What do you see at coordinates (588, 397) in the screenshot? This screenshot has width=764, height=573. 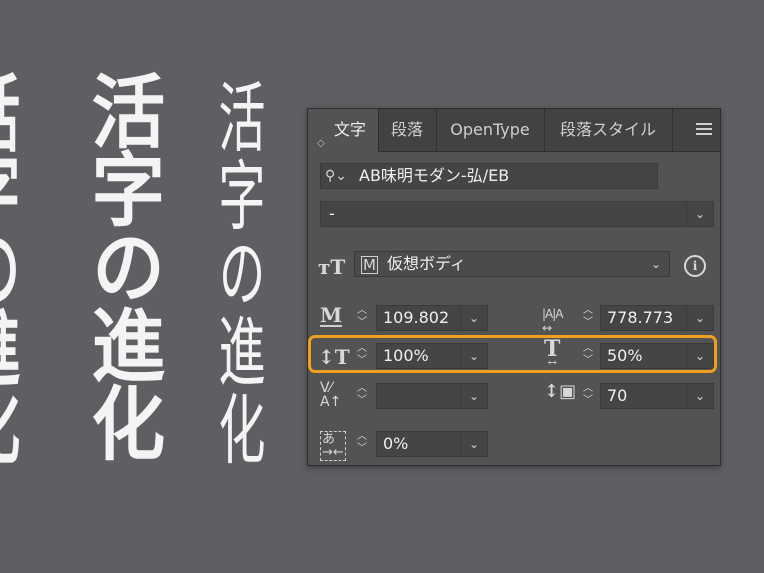 I see `tracking-stepper: ︿ ﹀` at bounding box center [588, 397].